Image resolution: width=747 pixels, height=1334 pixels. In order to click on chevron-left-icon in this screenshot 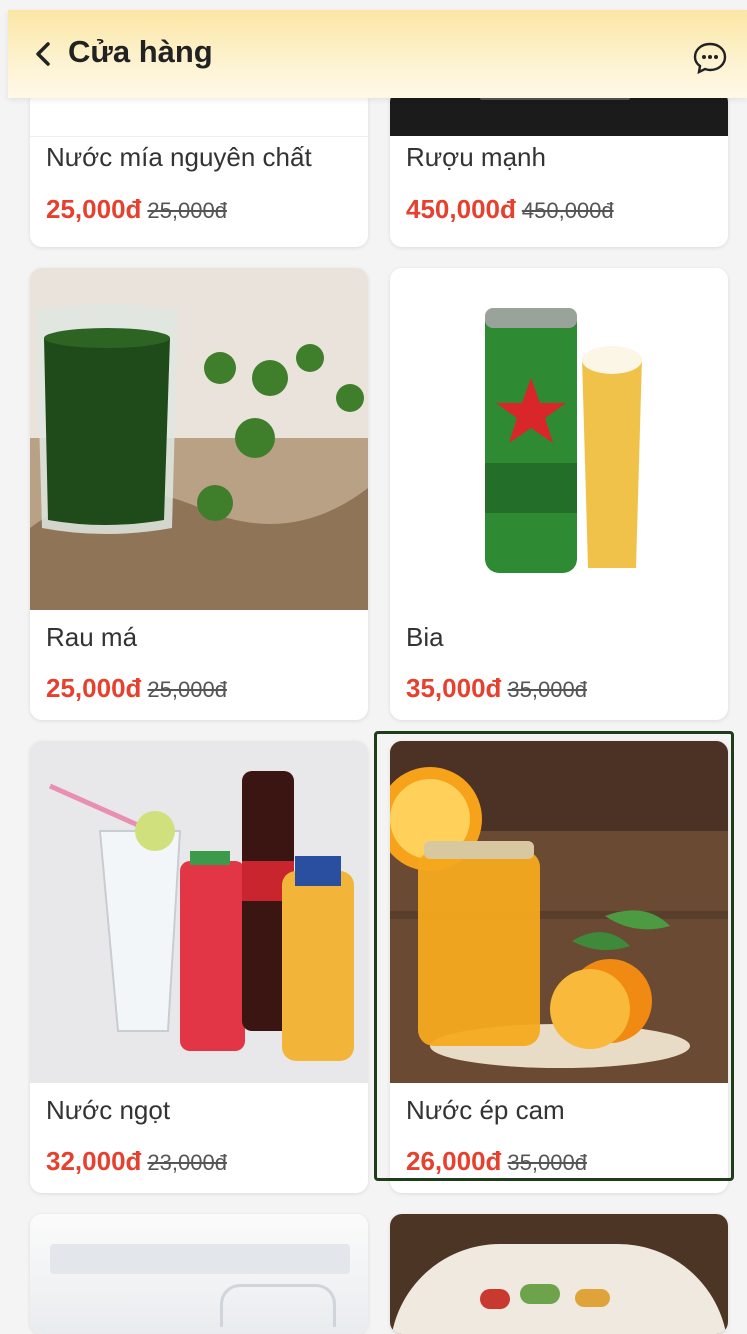, I will do `click(43, 54)`.